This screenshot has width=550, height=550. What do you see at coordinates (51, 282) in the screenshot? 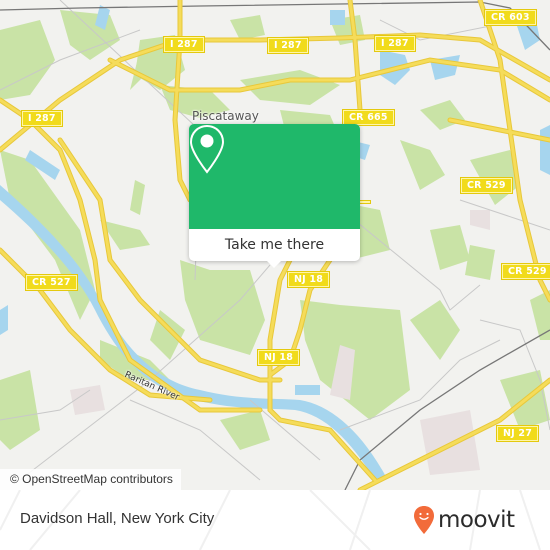
I see `road-shield-cr527: CR 527` at bounding box center [51, 282].